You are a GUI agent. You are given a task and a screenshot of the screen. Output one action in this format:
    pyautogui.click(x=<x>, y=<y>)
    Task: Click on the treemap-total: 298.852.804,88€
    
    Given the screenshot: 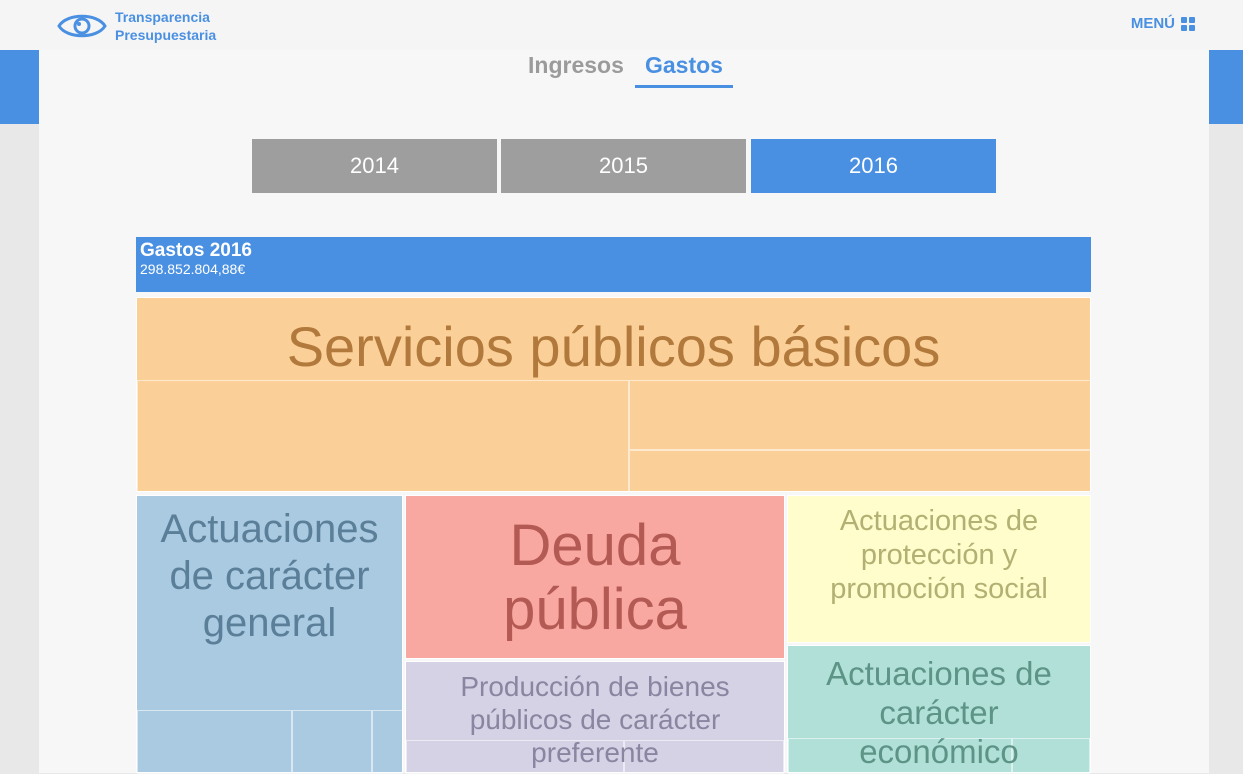 What is the action you would take?
    pyautogui.click(x=193, y=269)
    